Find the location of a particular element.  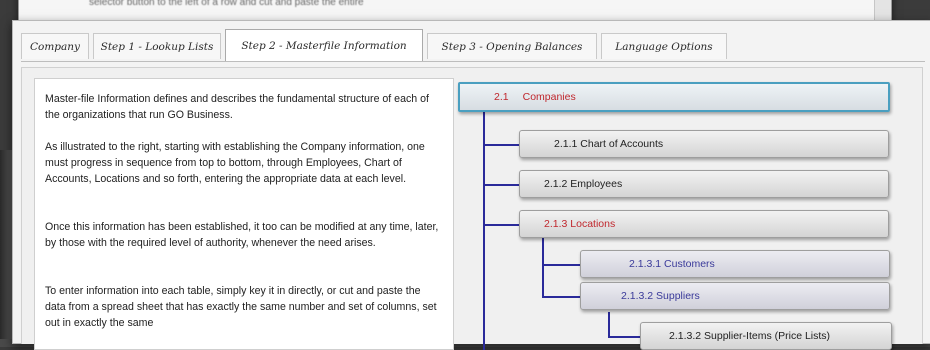

tree-node-customers: 2.1.3.1 Customers is located at coordinates (735, 264).